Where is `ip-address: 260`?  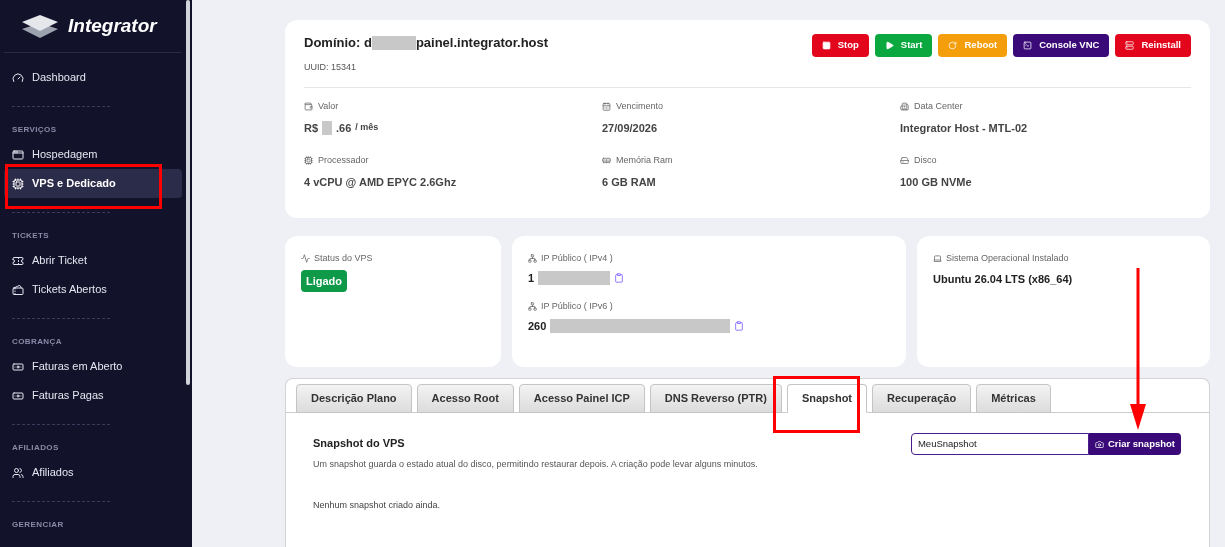 ip-address: 260 is located at coordinates (537, 326).